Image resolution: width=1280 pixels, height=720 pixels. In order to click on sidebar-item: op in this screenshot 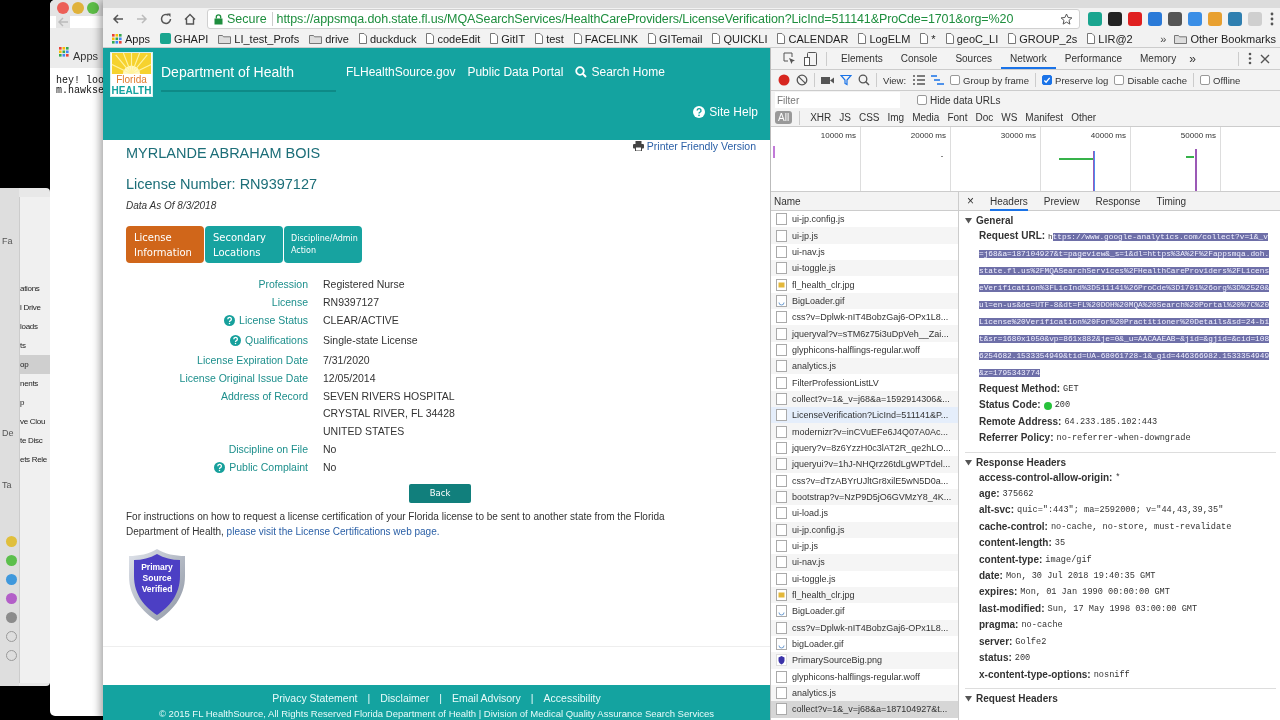, I will do `click(35, 364)`.